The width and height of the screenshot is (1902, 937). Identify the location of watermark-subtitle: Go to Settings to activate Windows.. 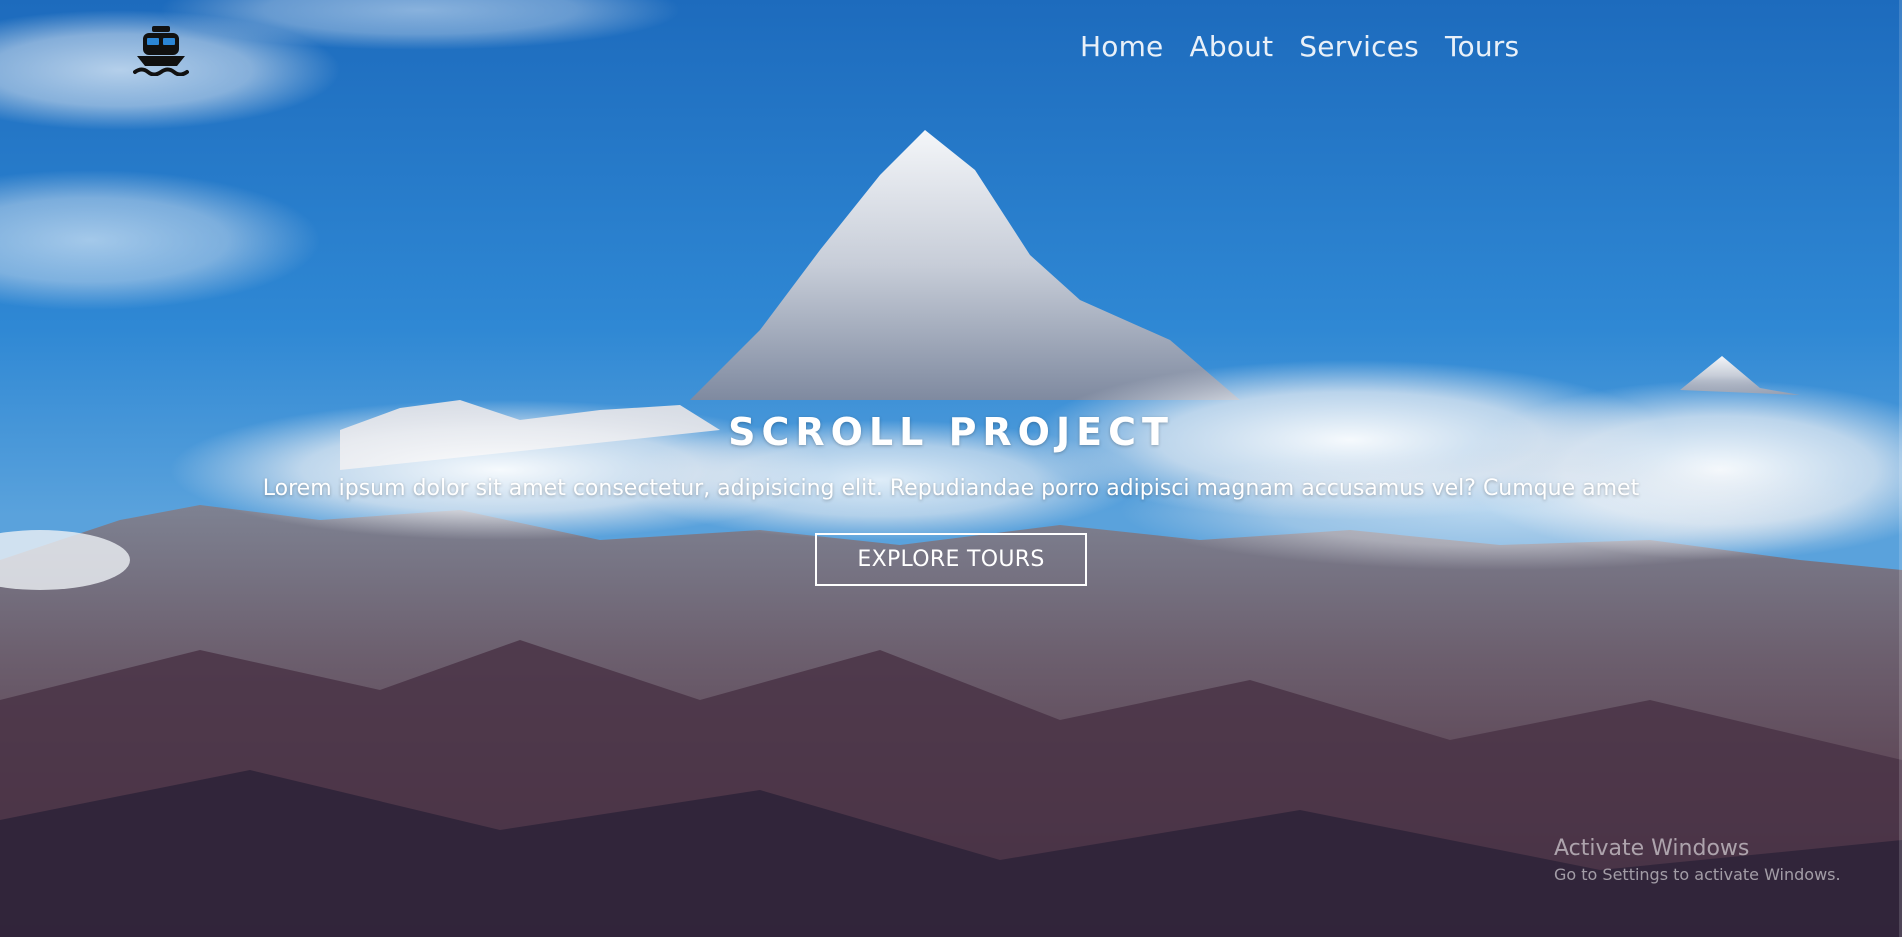
(1697, 874).